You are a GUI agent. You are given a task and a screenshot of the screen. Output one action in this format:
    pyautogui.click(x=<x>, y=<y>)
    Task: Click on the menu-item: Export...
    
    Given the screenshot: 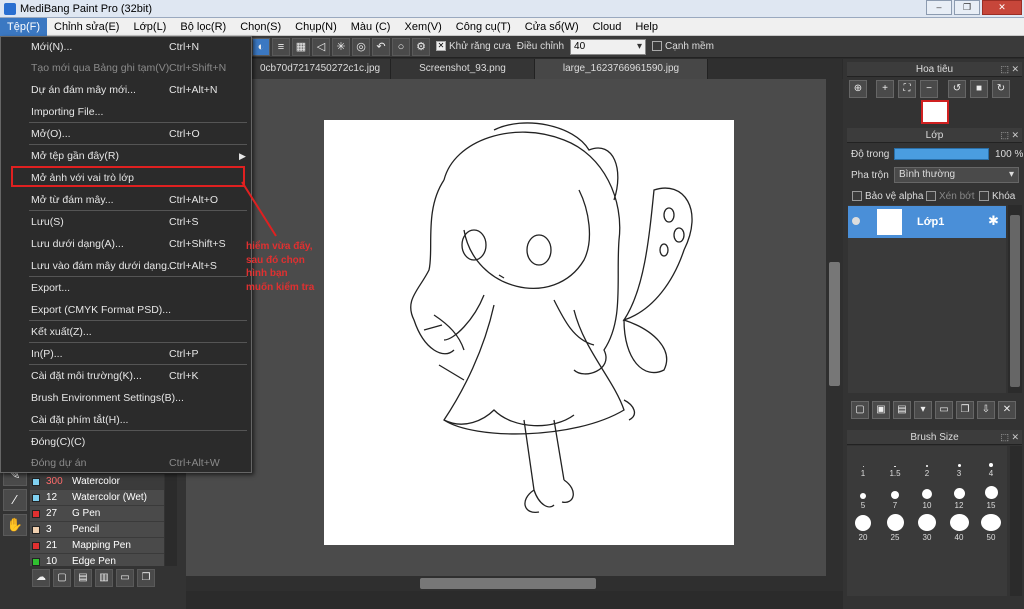 What is the action you would take?
    pyautogui.click(x=126, y=288)
    